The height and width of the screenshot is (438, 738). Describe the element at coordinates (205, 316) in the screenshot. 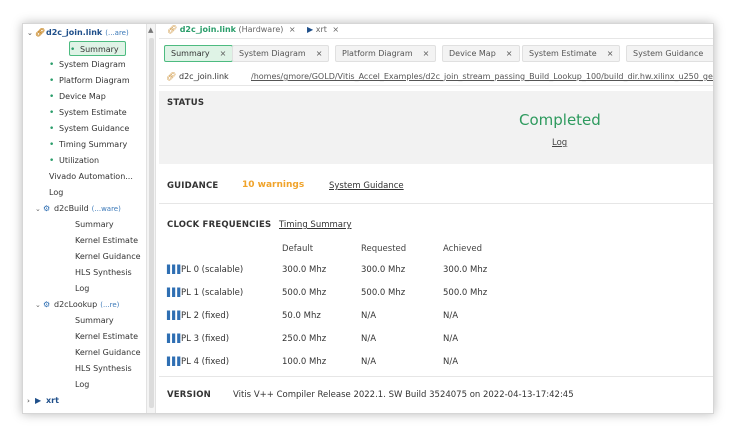

I see `clock-name: PL 2 (fixed)` at that location.